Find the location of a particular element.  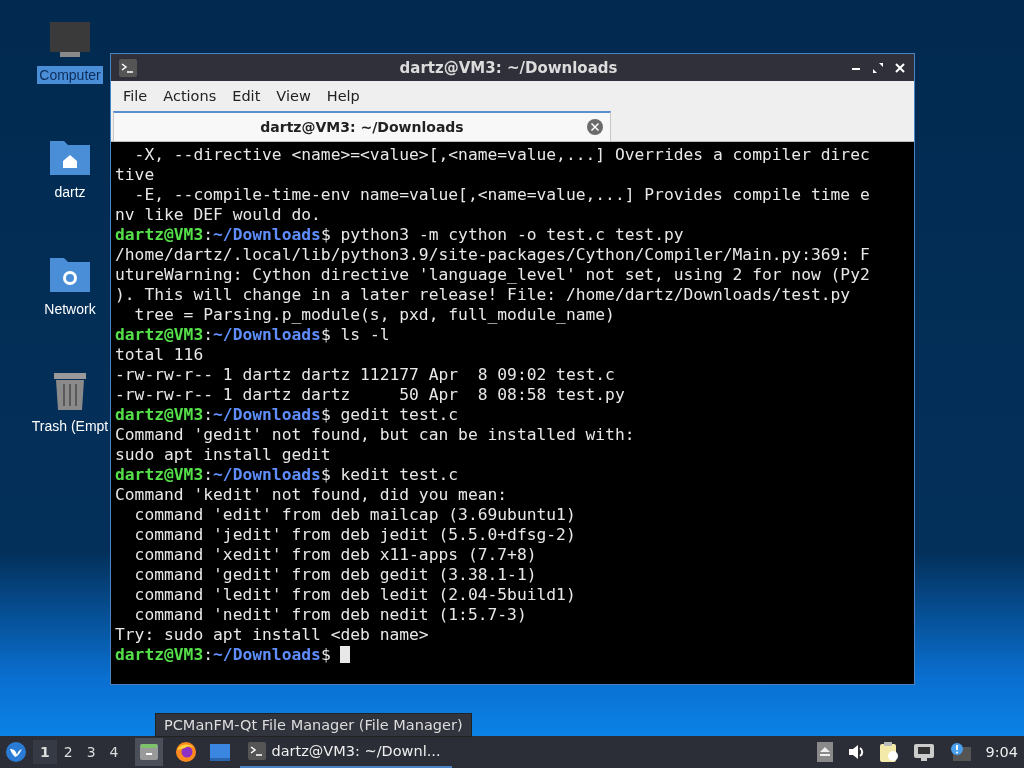

start-menu-icon is located at coordinates (16, 752).